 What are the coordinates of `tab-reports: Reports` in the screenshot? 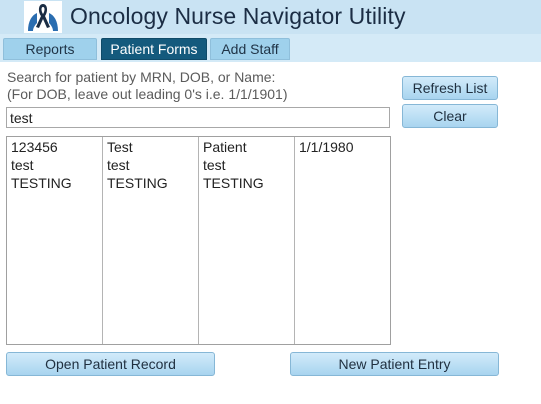 It's located at (50, 49).